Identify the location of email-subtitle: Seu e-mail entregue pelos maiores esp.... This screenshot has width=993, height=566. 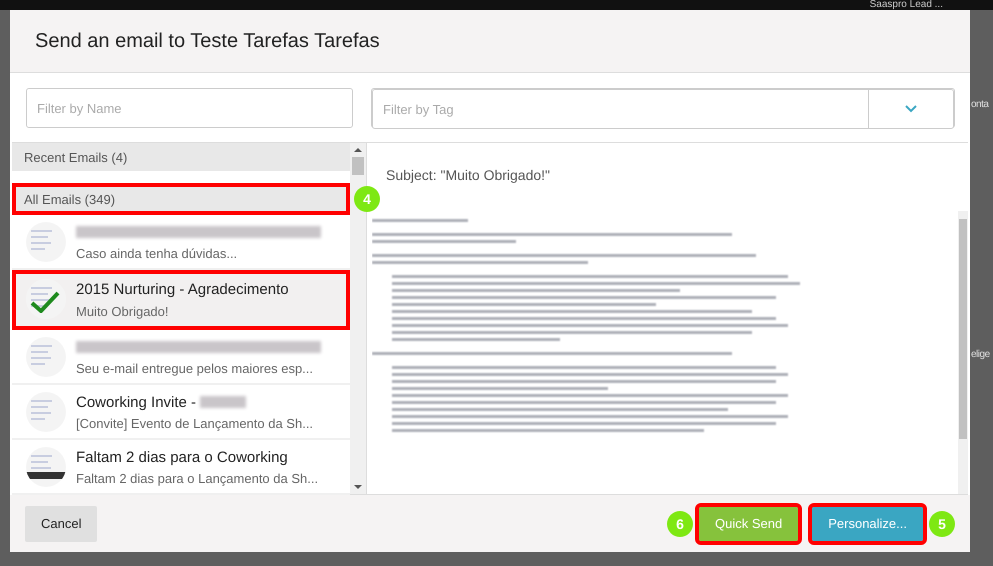
(195, 368).